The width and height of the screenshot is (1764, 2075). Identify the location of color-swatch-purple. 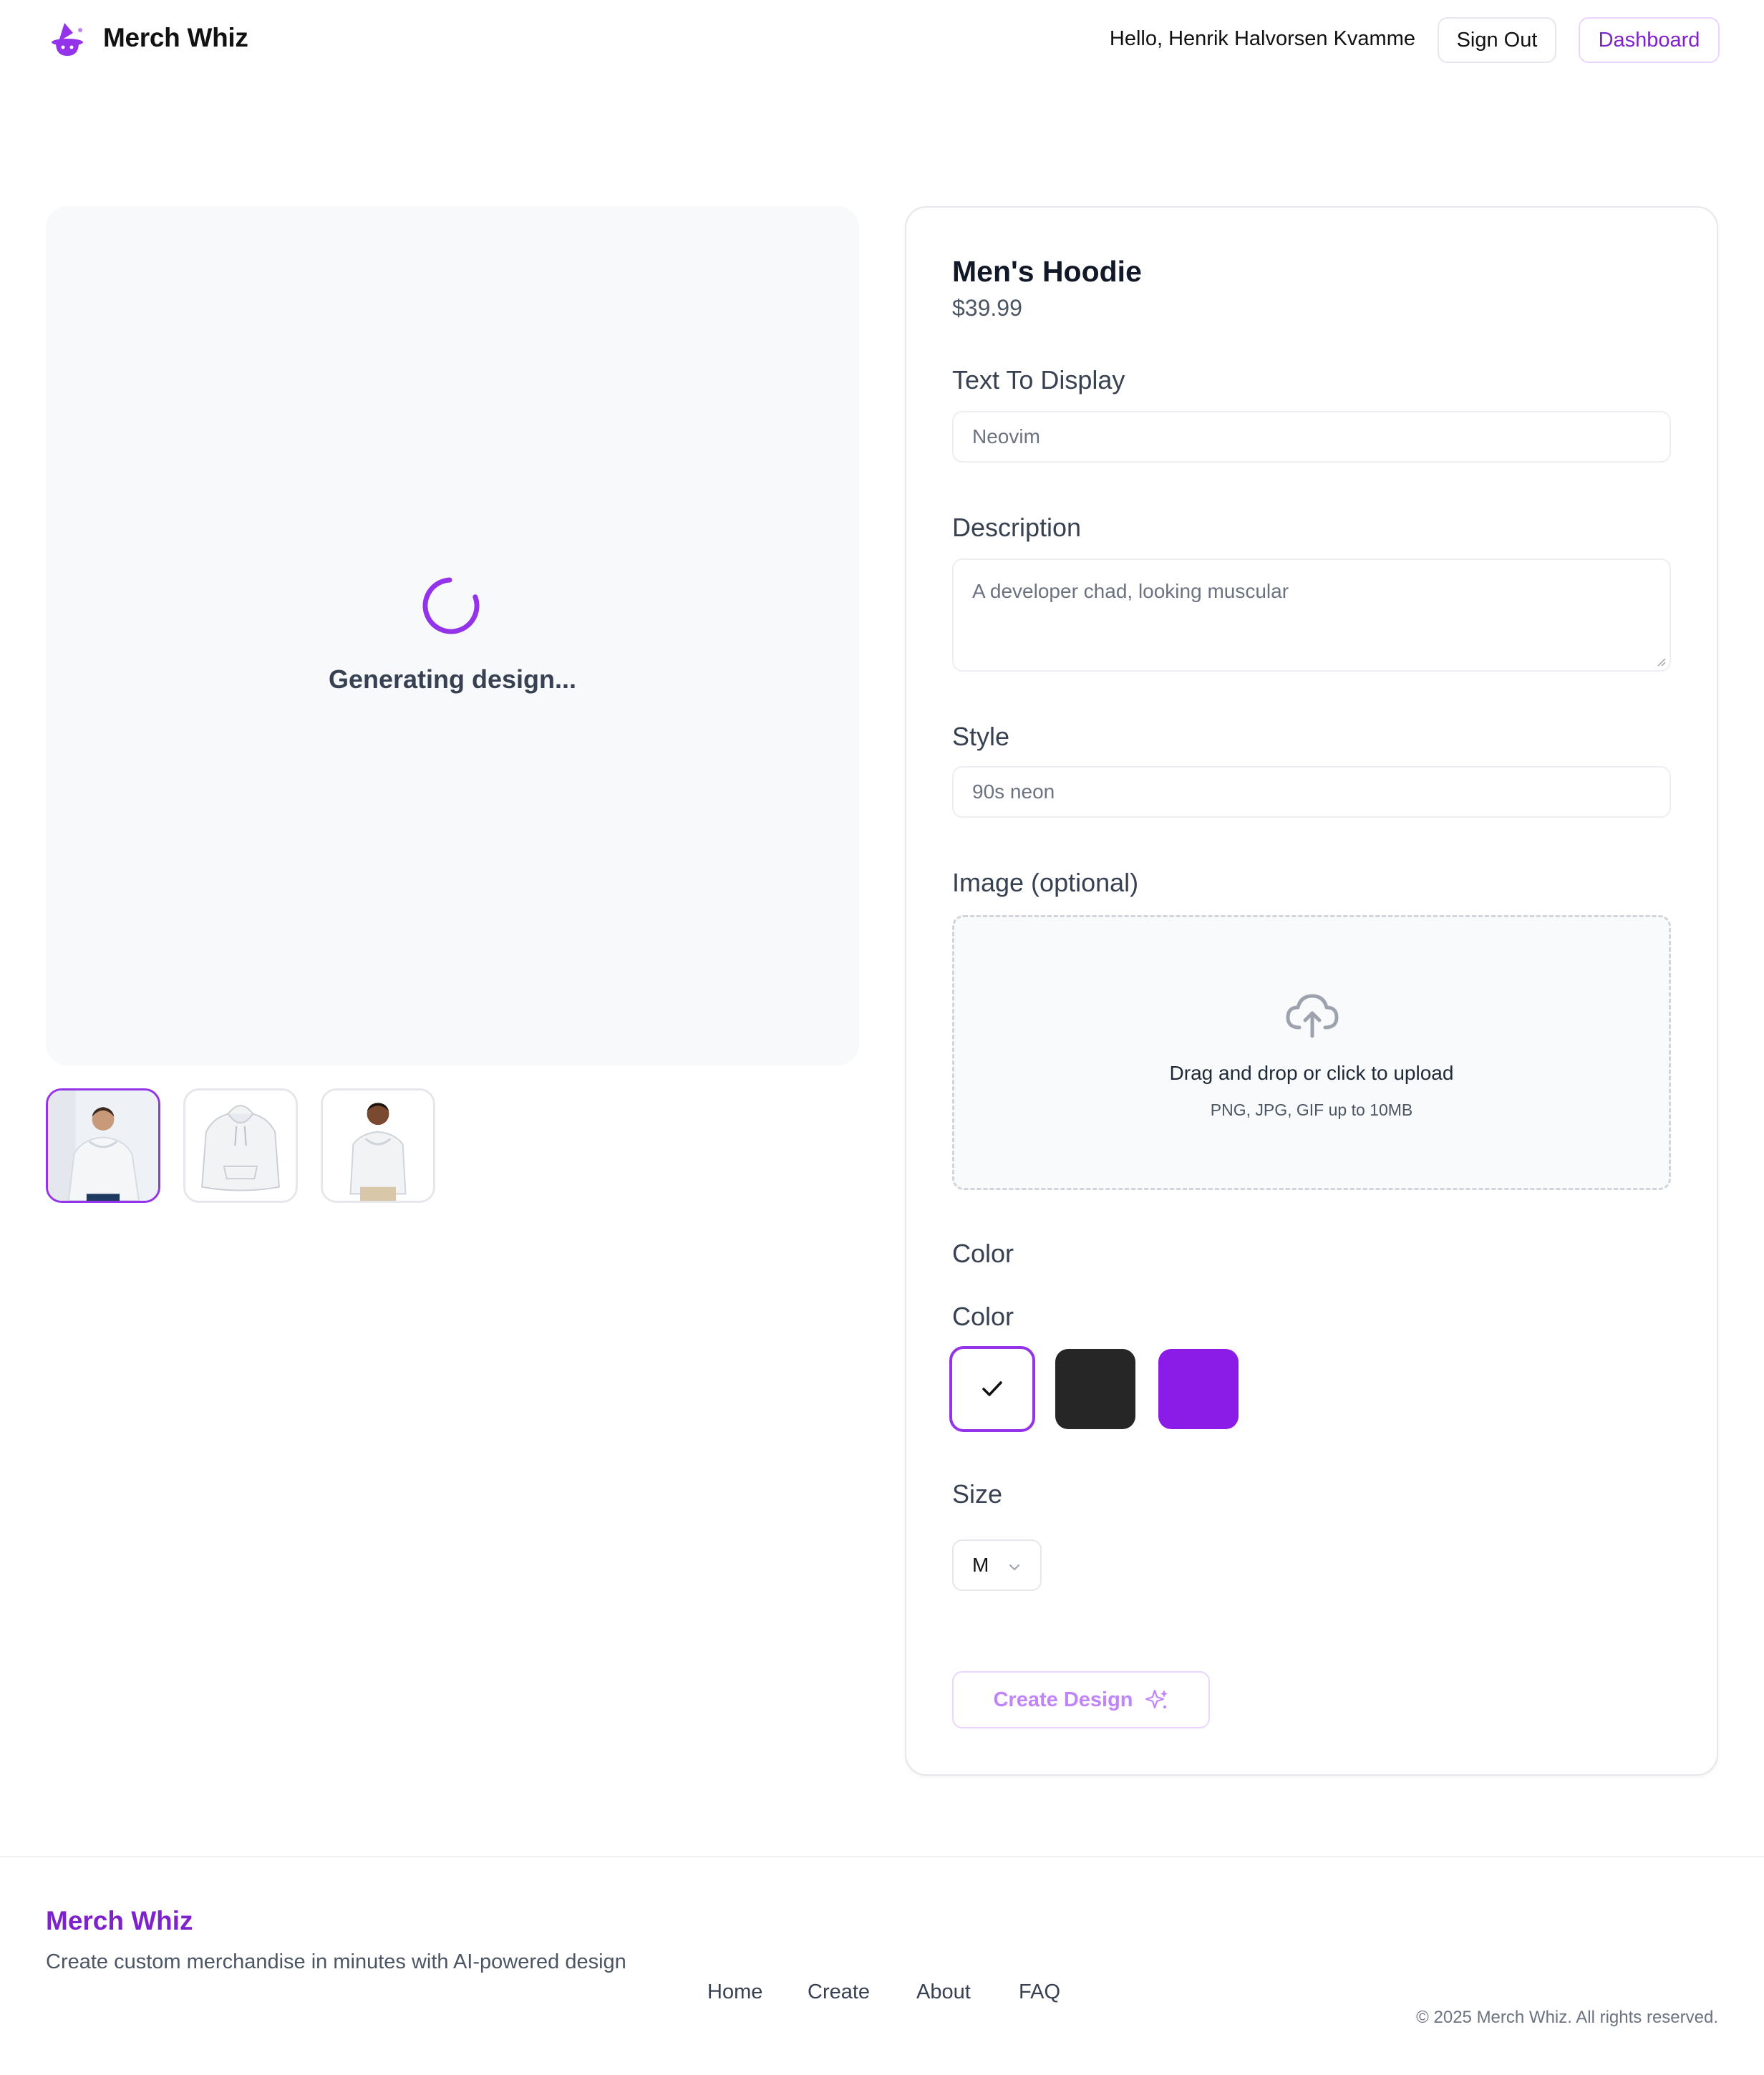
(1198, 1389).